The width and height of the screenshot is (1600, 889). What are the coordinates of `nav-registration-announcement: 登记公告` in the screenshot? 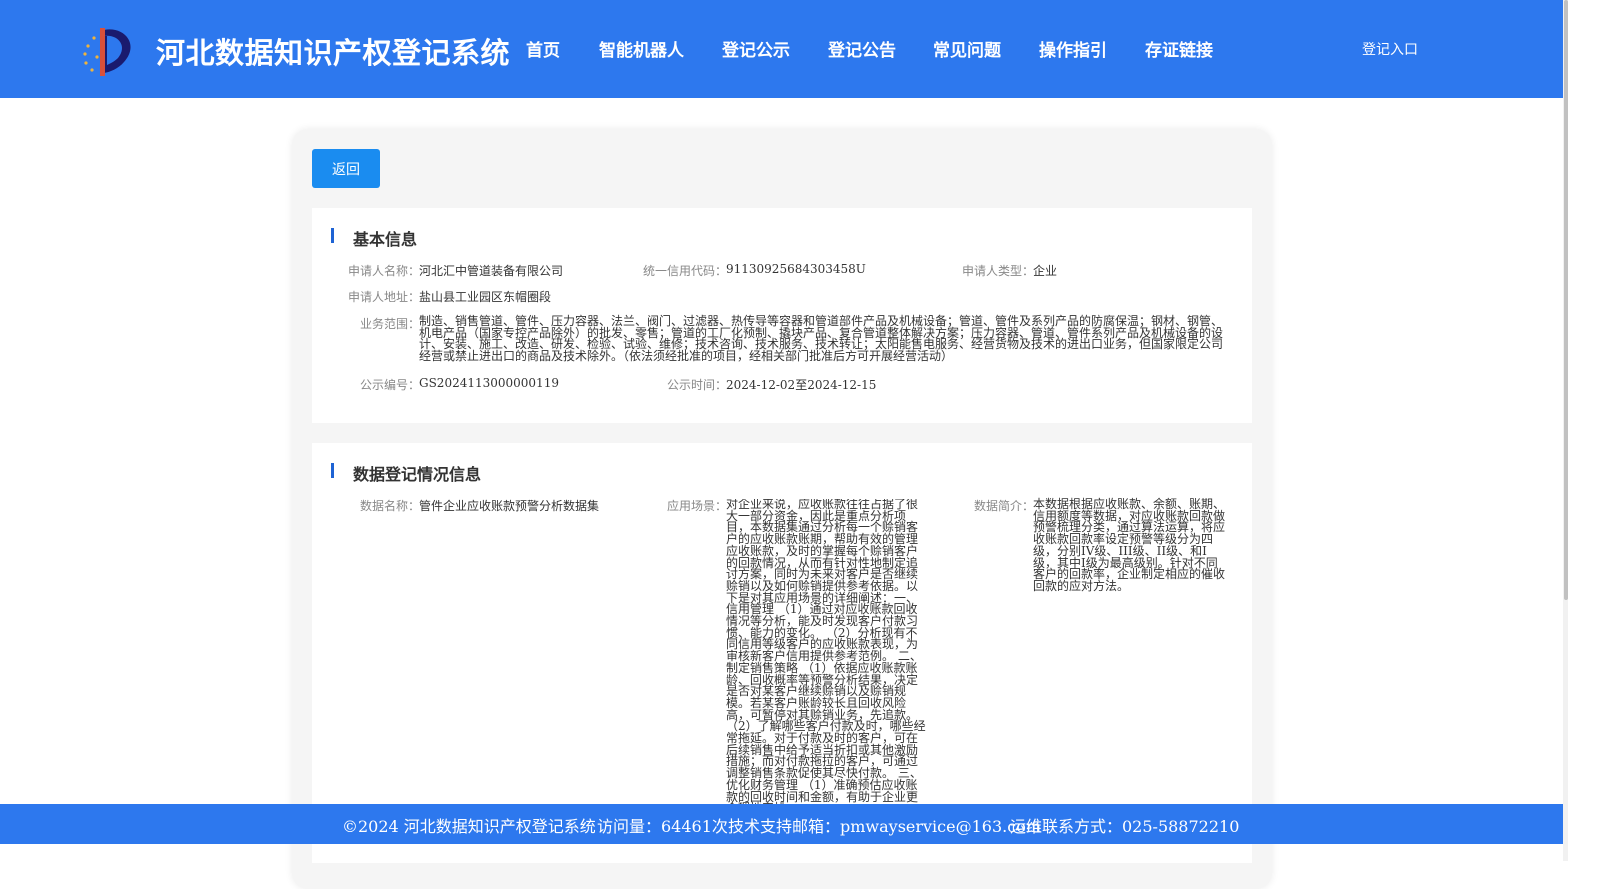 It's located at (862, 48).